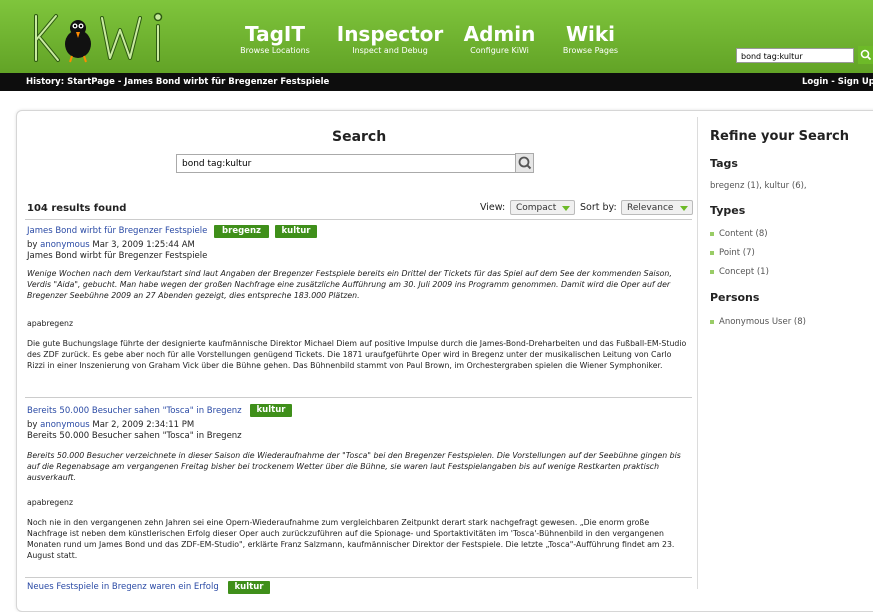 This screenshot has width=873, height=612. Describe the element at coordinates (779, 136) in the screenshot. I see `refine-title: Refine your Search` at that location.